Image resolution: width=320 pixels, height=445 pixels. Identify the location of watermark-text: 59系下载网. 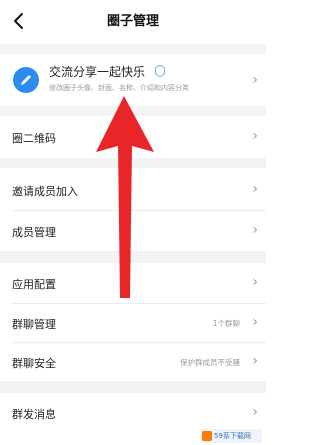
(232, 436).